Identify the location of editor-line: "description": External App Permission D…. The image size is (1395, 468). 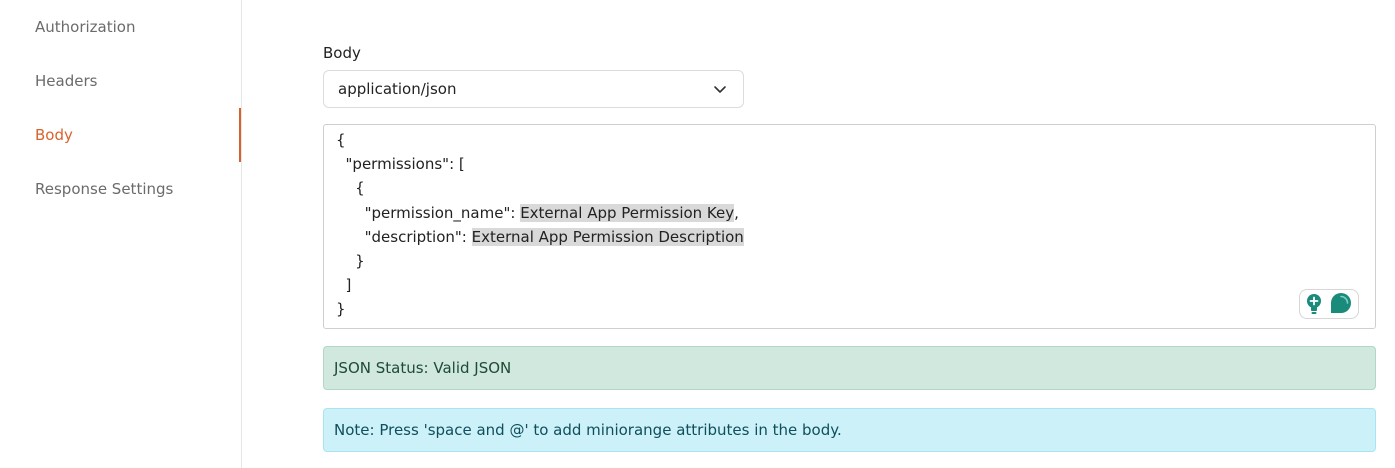
(540, 237).